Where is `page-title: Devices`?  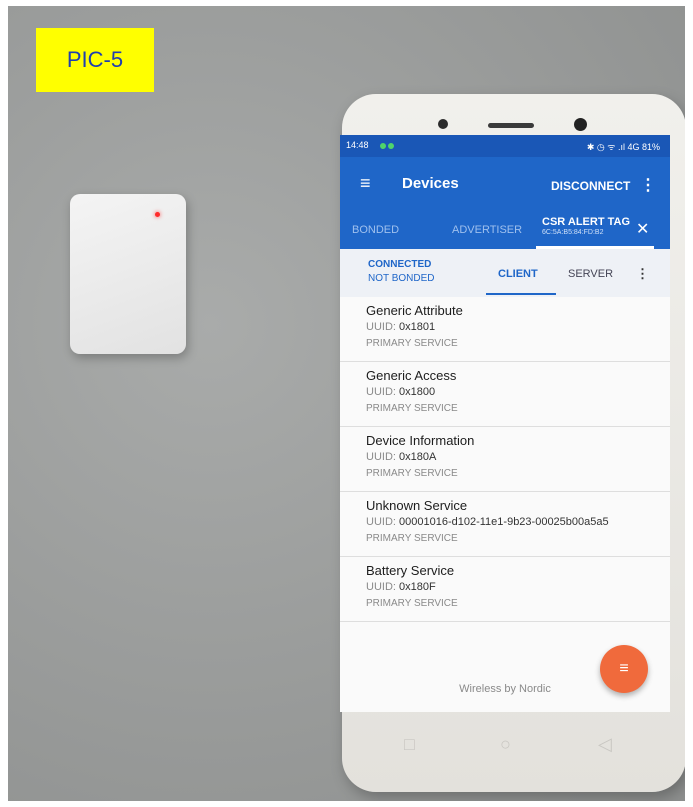 page-title: Devices is located at coordinates (430, 183).